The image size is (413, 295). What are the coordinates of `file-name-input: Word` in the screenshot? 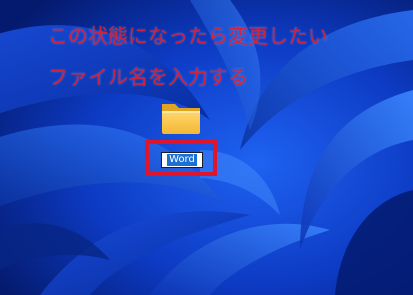 It's located at (182, 160).